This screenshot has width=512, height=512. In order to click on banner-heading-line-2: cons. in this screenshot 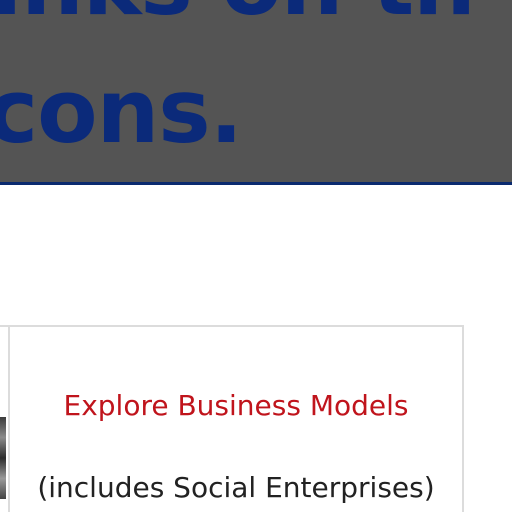, I will do `click(121, 111)`.